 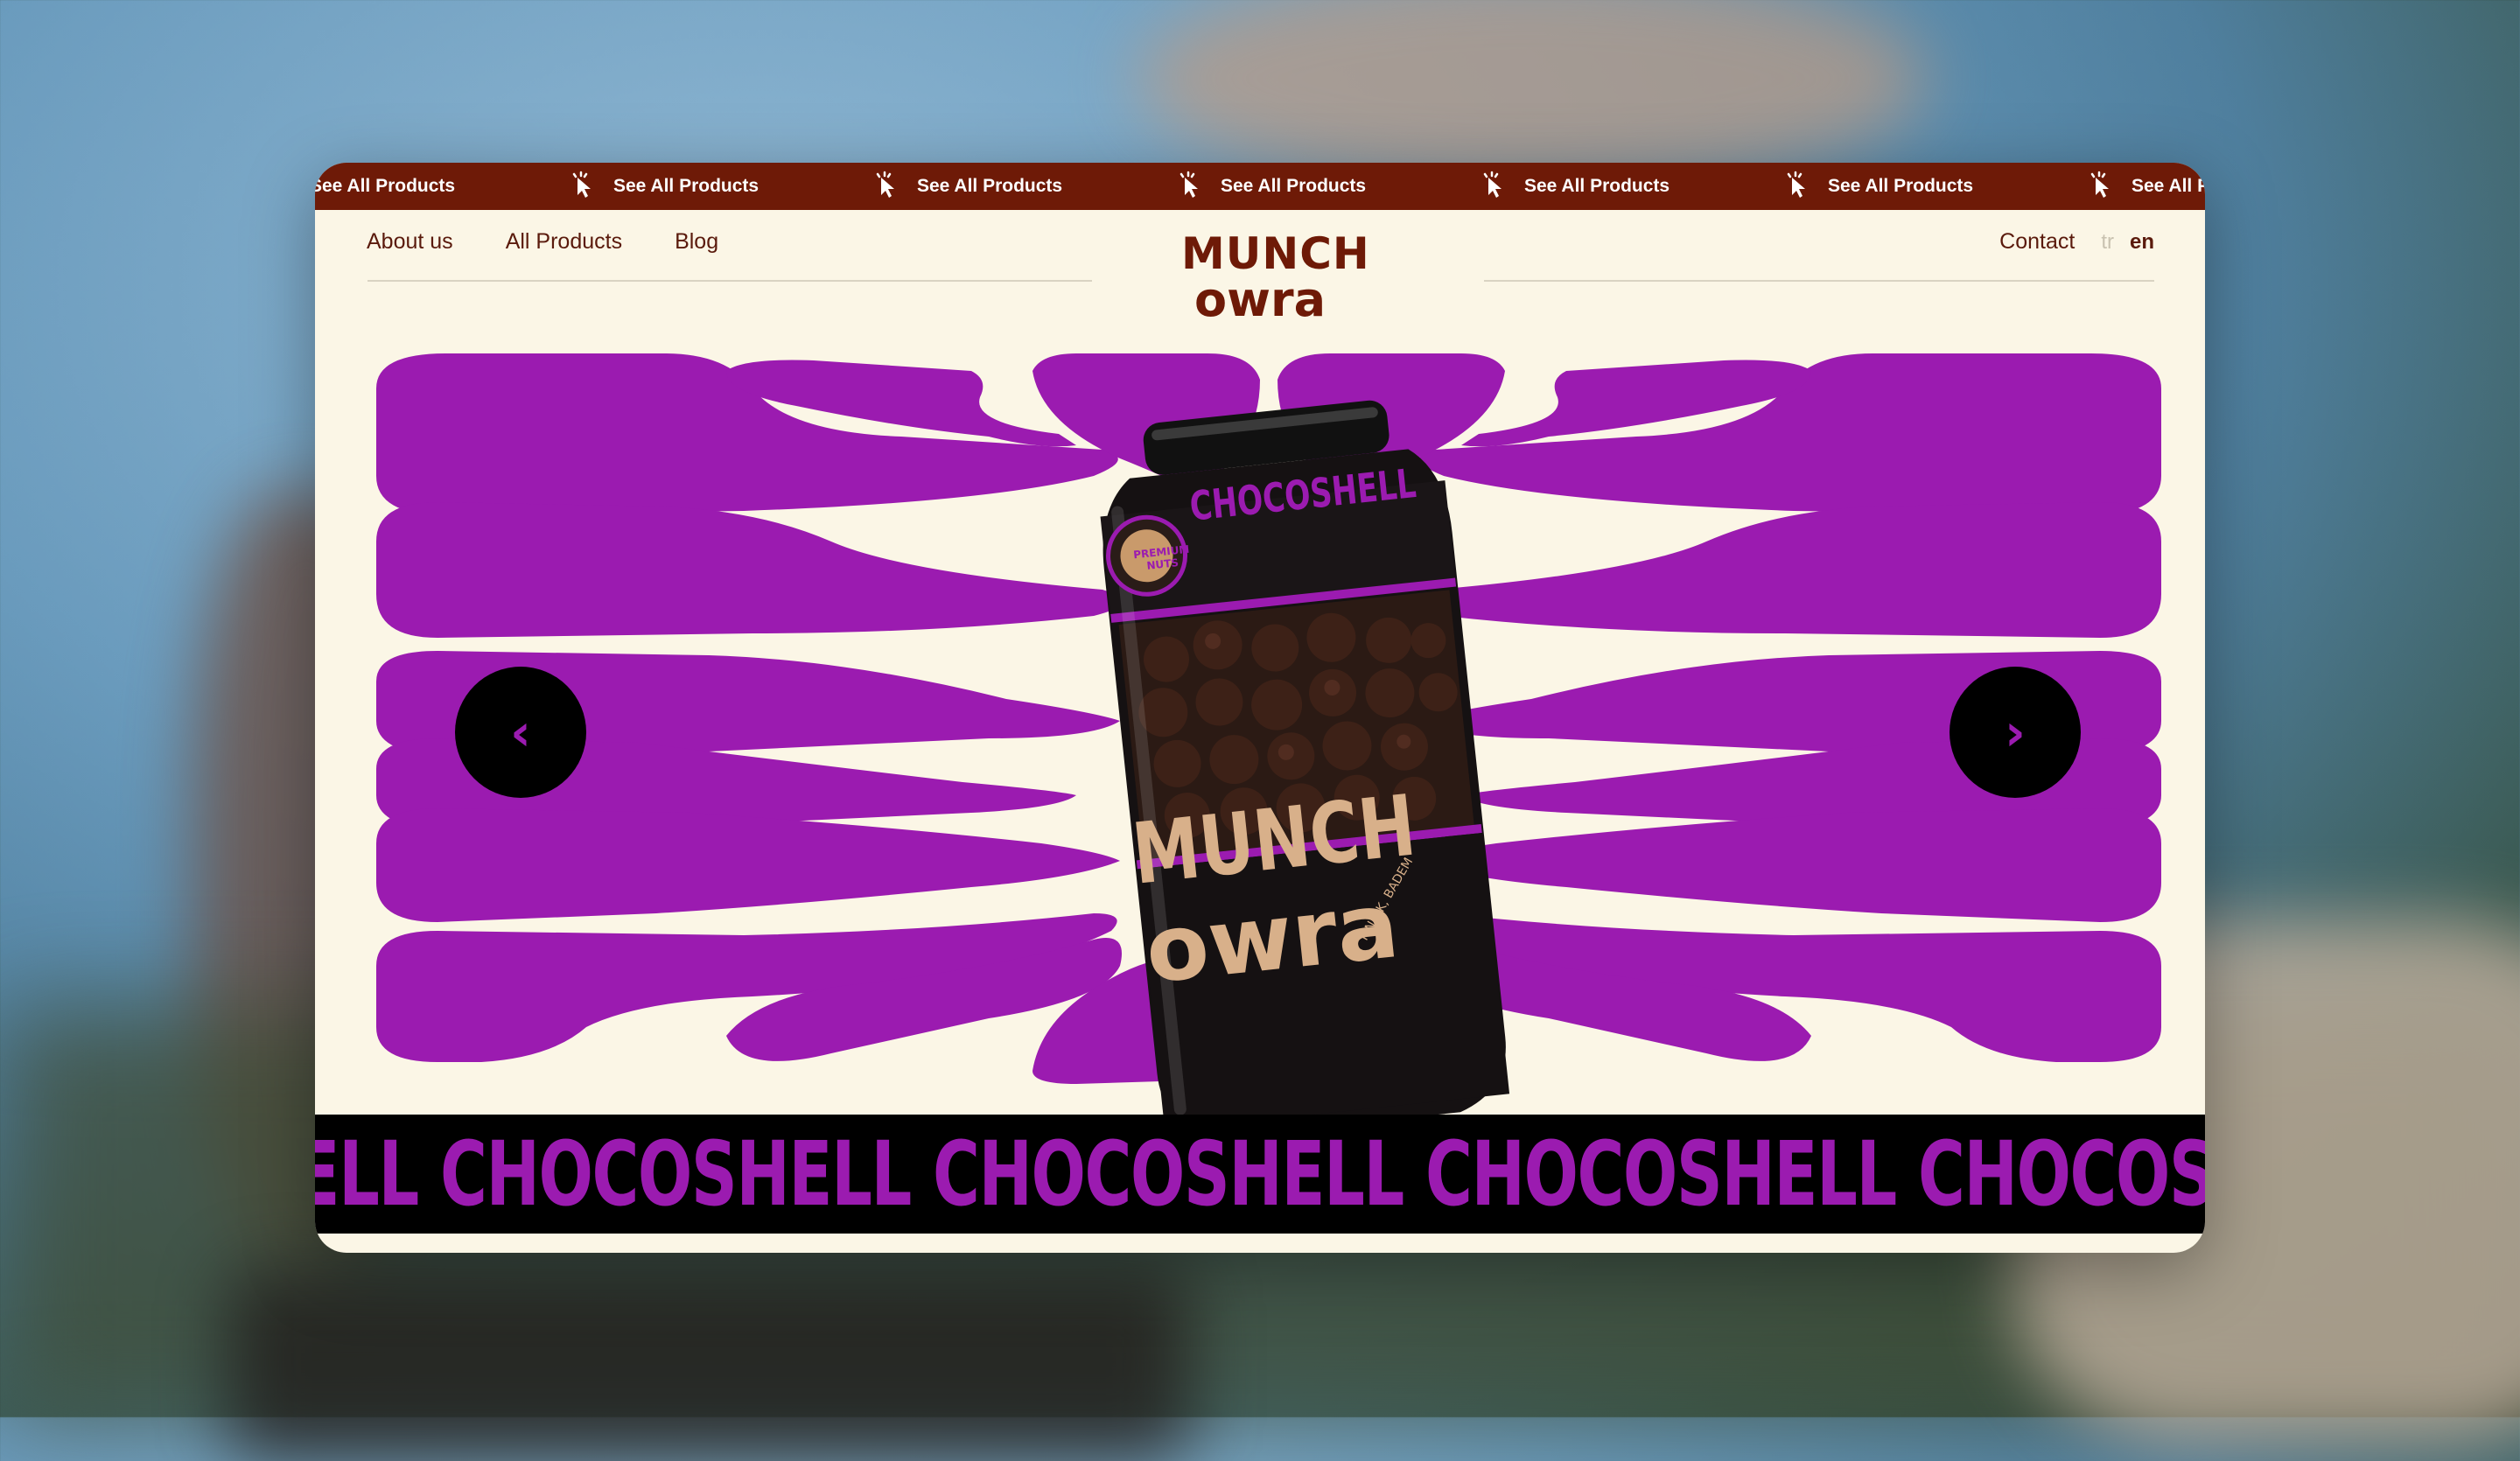 What do you see at coordinates (696, 242) in the screenshot?
I see `nav-blog: Blog` at bounding box center [696, 242].